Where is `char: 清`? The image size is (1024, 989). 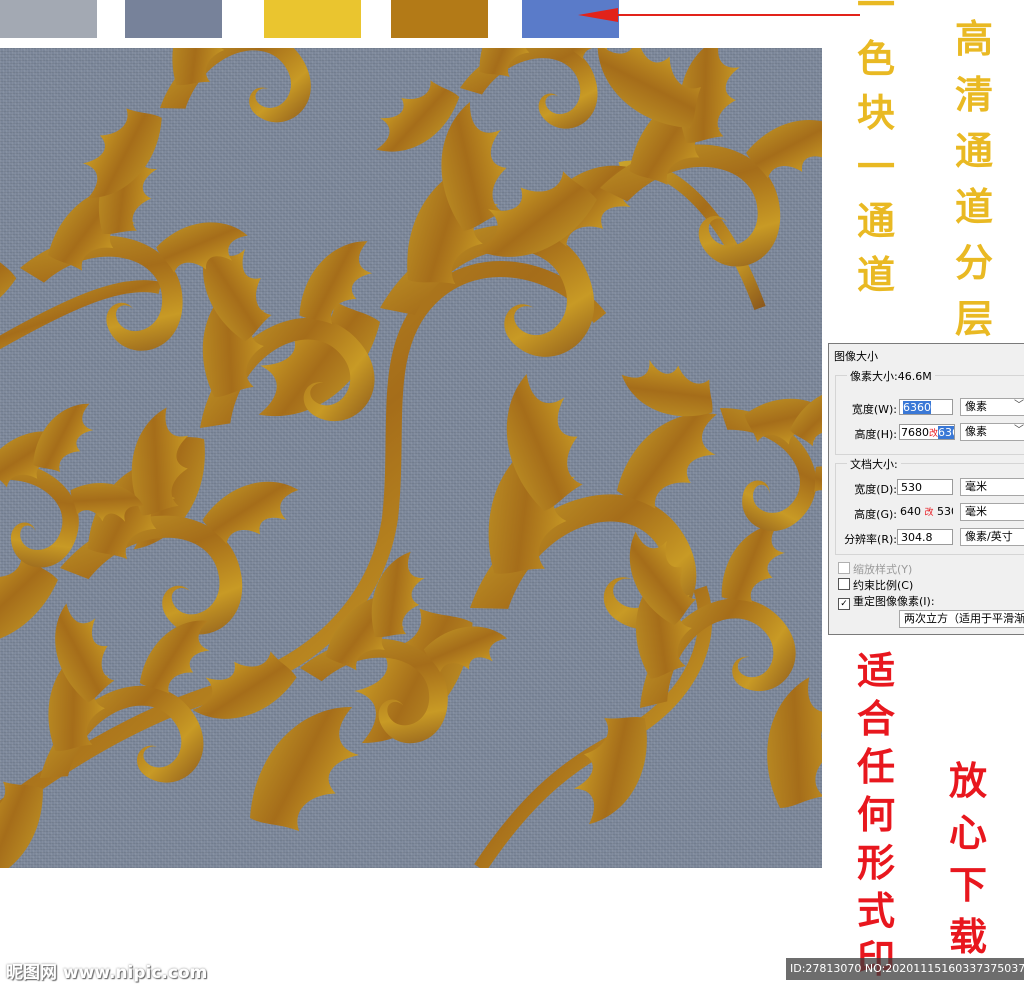
char: 清 is located at coordinates (973, 94).